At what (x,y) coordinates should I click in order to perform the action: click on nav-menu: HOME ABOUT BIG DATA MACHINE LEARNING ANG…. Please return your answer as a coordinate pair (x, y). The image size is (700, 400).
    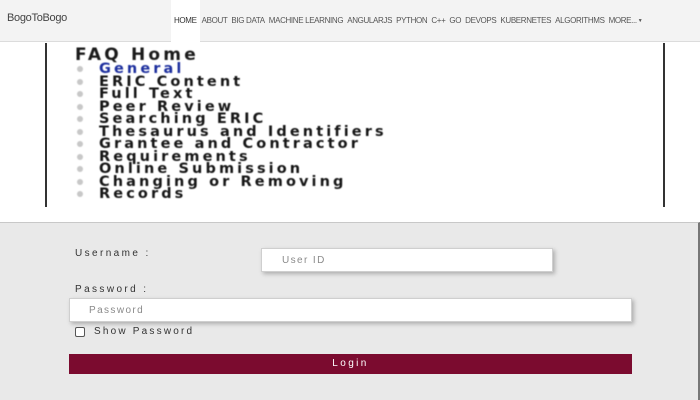
    Looking at the image, I should click on (407, 21).